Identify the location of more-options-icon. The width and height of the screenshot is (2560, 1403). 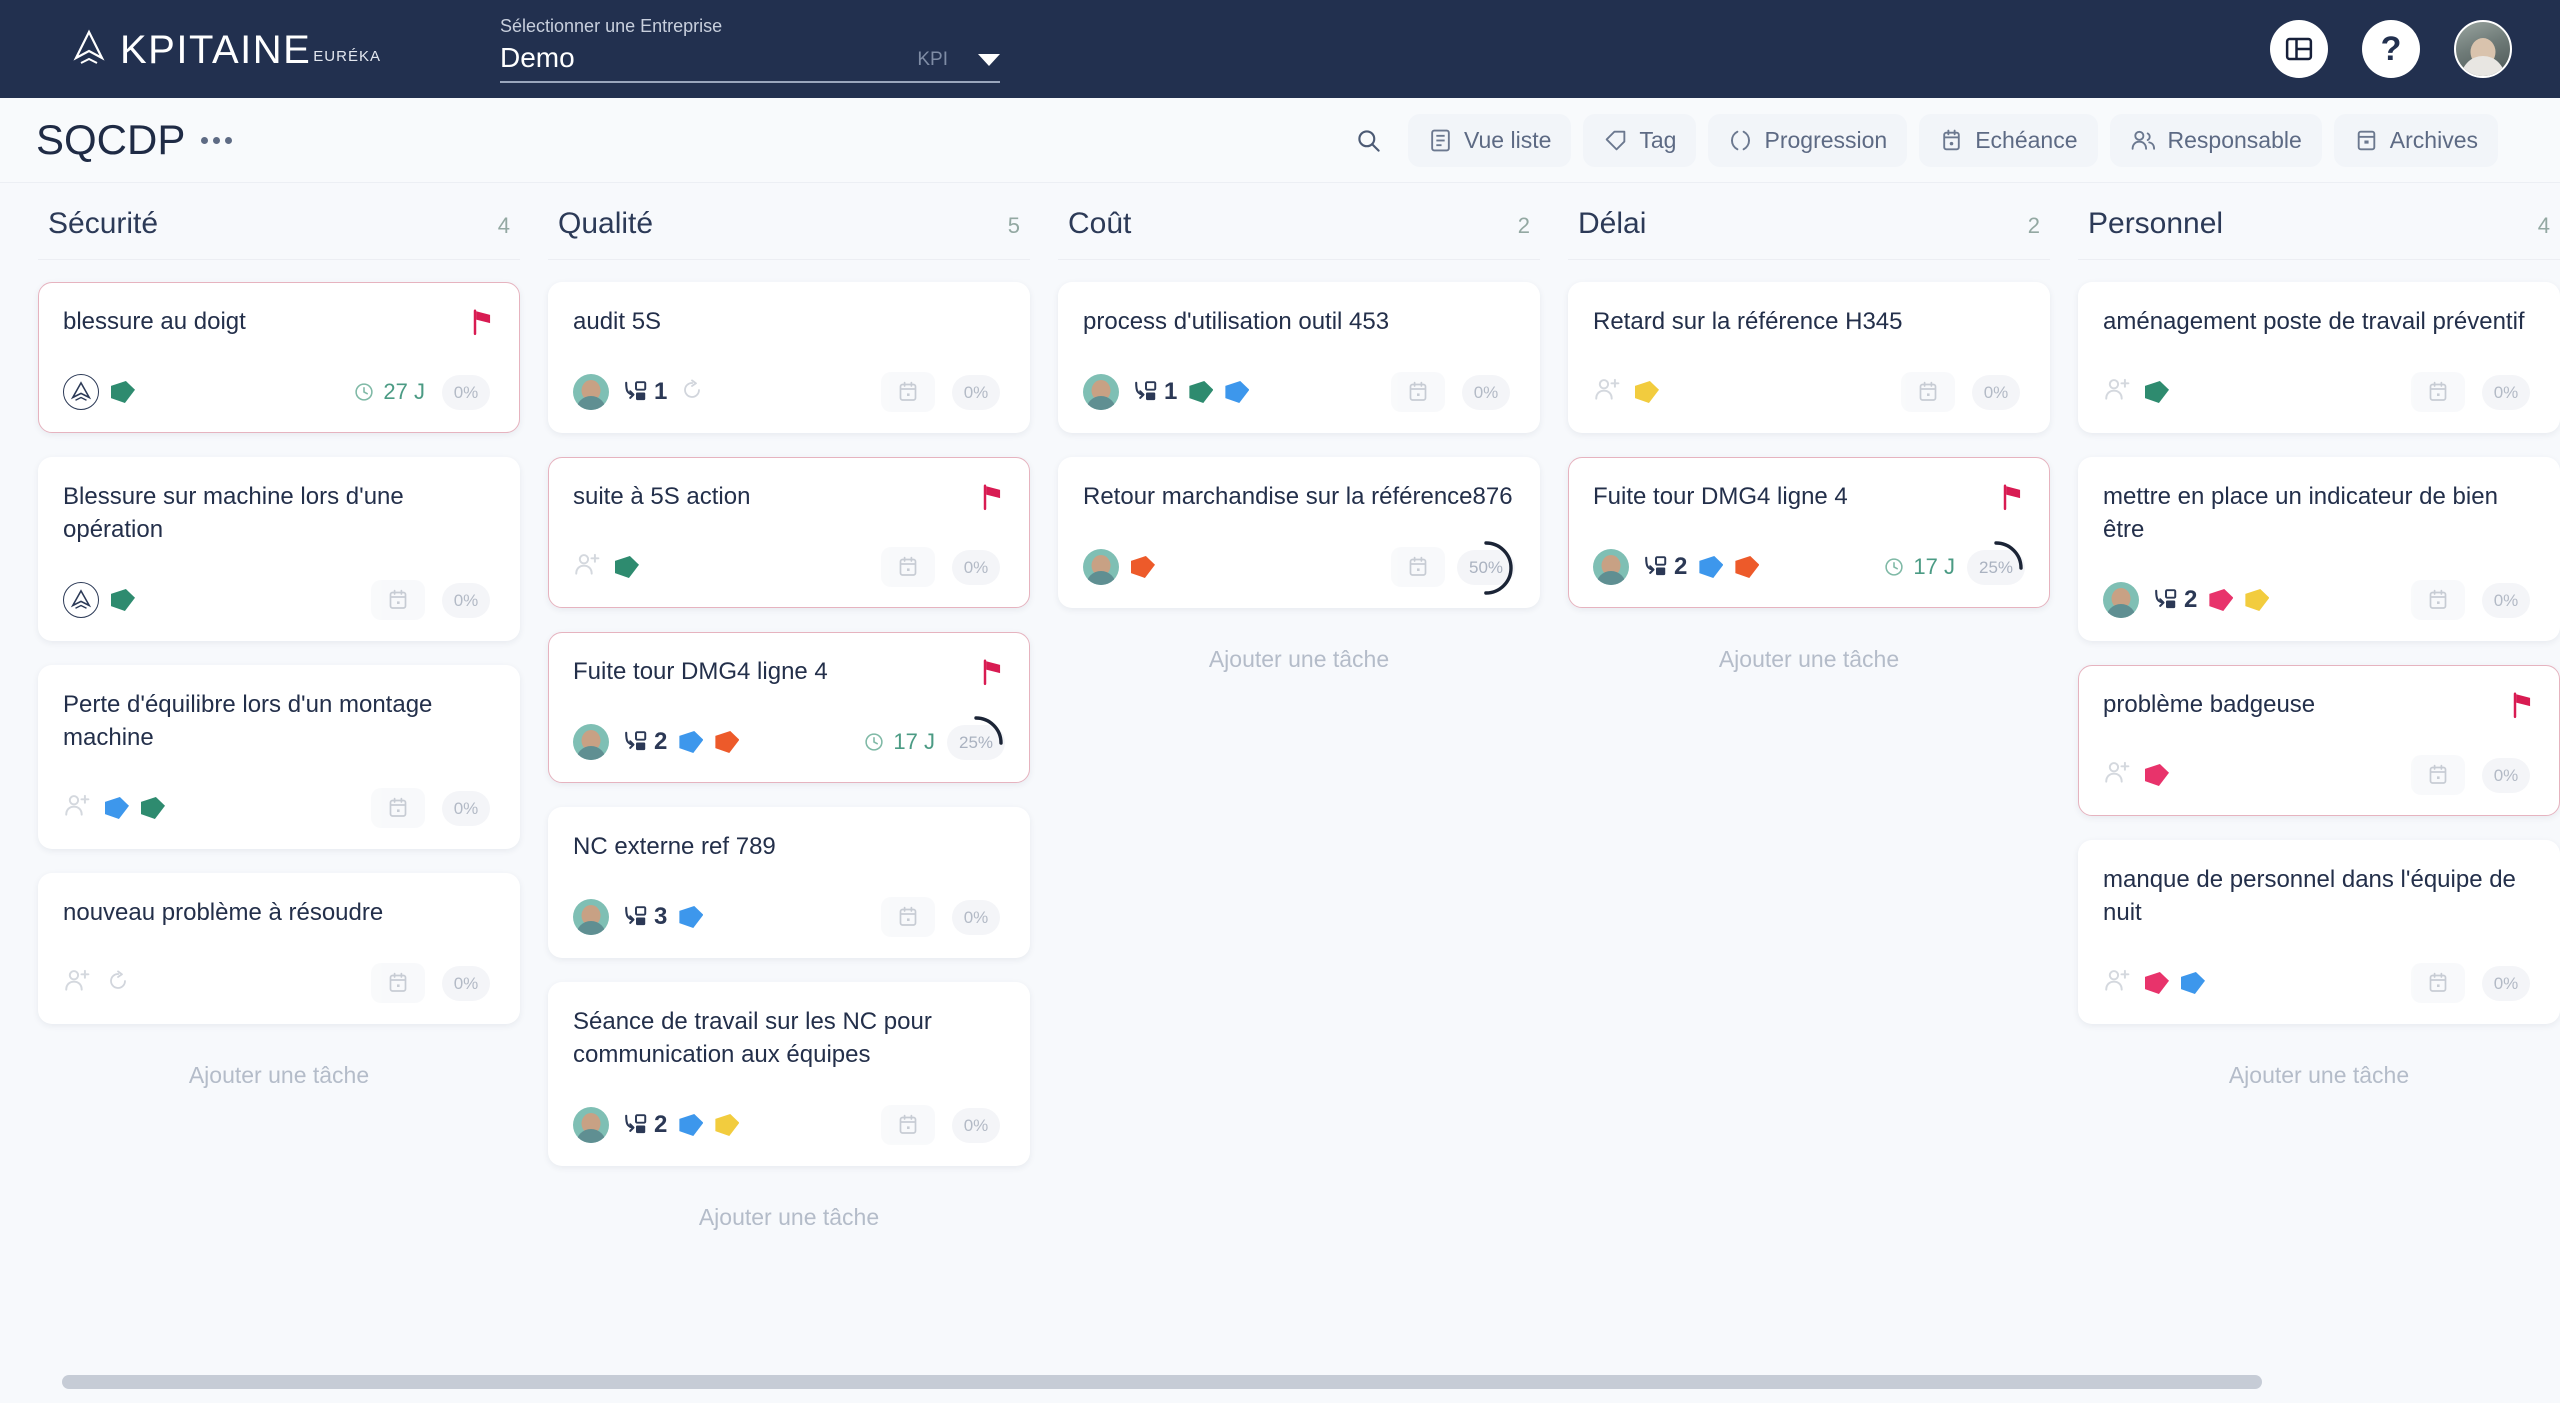
(217, 140).